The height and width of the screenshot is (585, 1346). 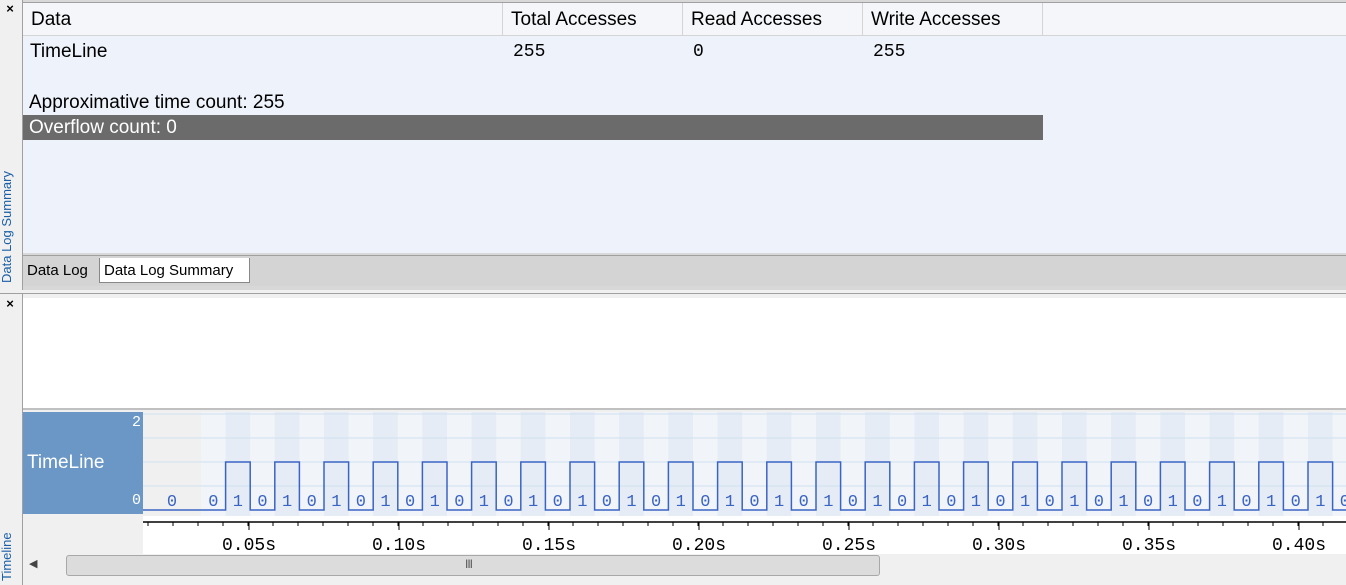 What do you see at coordinates (11, 439) in the screenshot?
I see `timeline-side-strip: × Timeline` at bounding box center [11, 439].